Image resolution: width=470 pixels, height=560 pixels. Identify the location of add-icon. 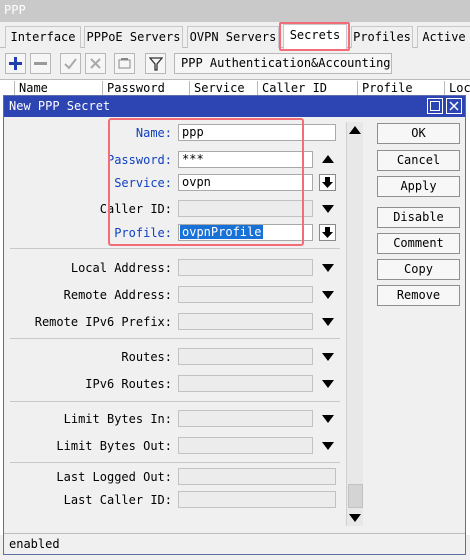
(15, 63).